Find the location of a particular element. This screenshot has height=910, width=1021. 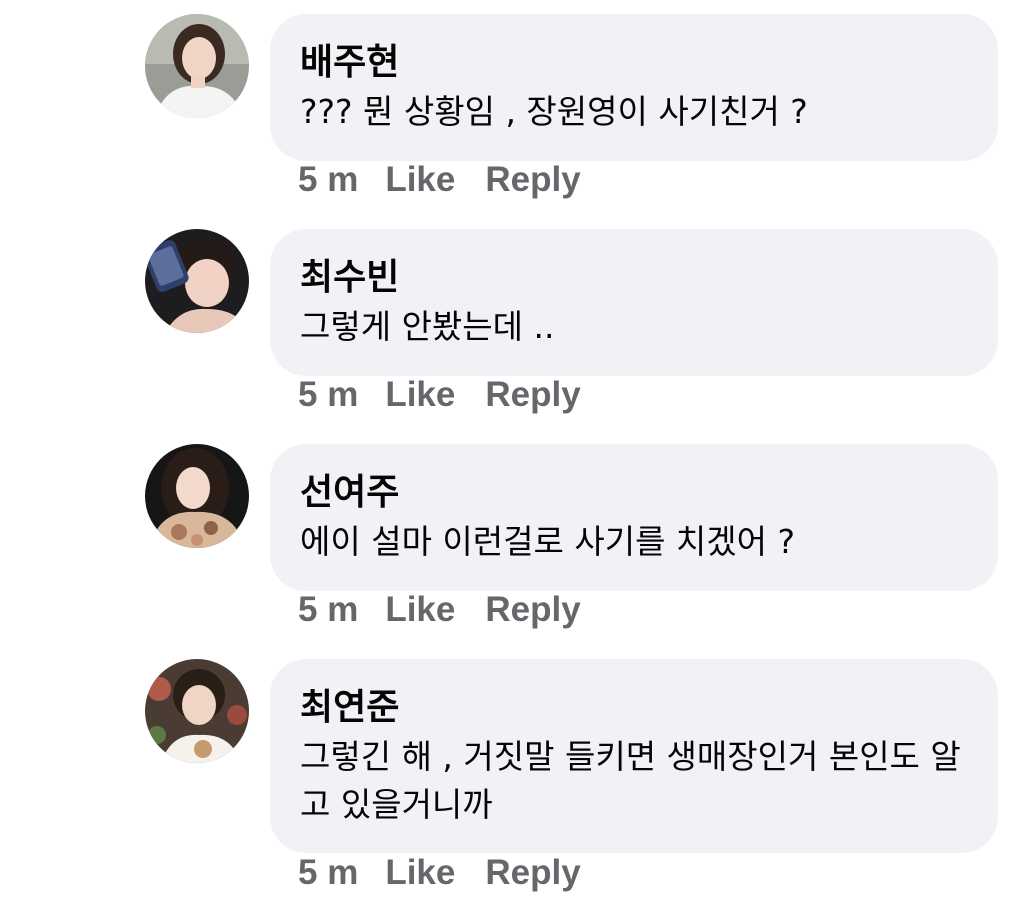

comment-bubble: 선여주 에이 설마 이런걸로 사기를 치겠어 ? is located at coordinates (634, 517).